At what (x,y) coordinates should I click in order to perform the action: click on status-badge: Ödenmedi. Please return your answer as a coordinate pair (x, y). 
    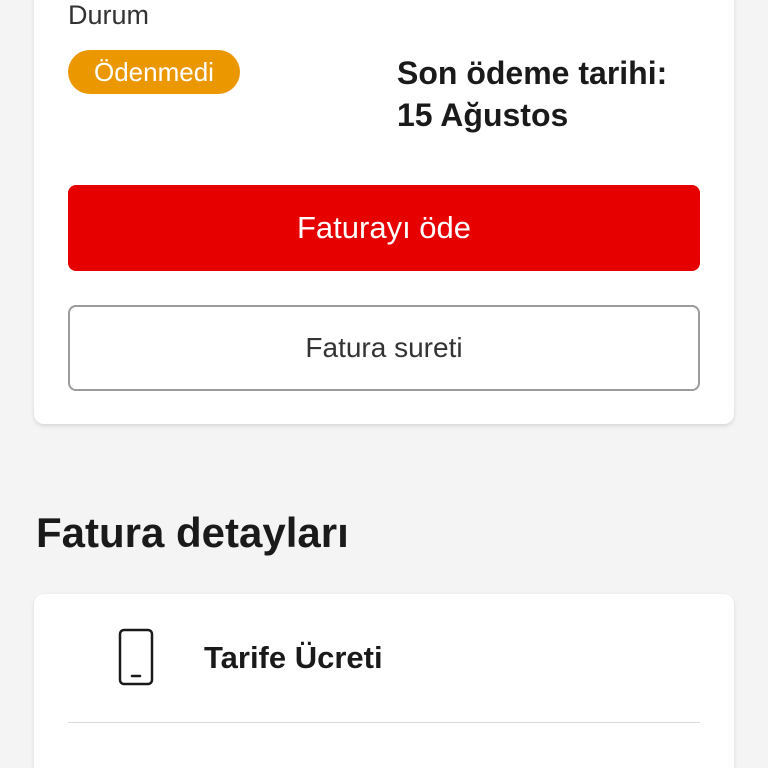
    Looking at the image, I should click on (154, 72).